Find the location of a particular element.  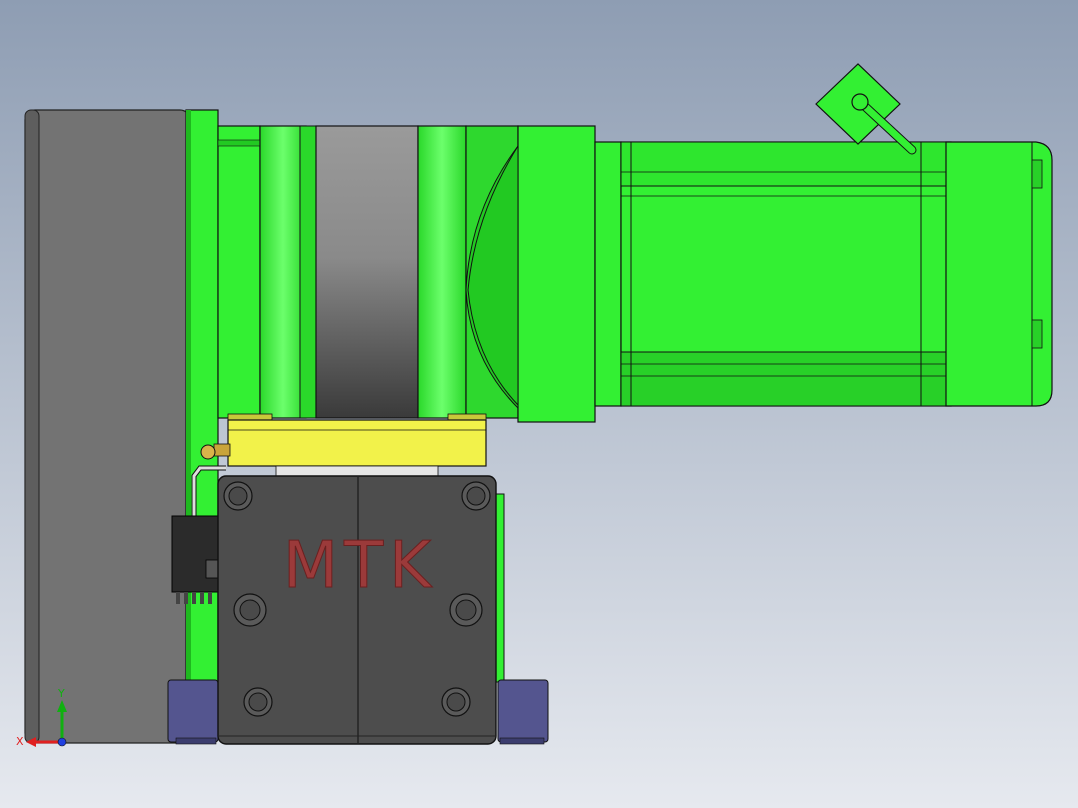

servo-motor is located at coordinates (823, 274).